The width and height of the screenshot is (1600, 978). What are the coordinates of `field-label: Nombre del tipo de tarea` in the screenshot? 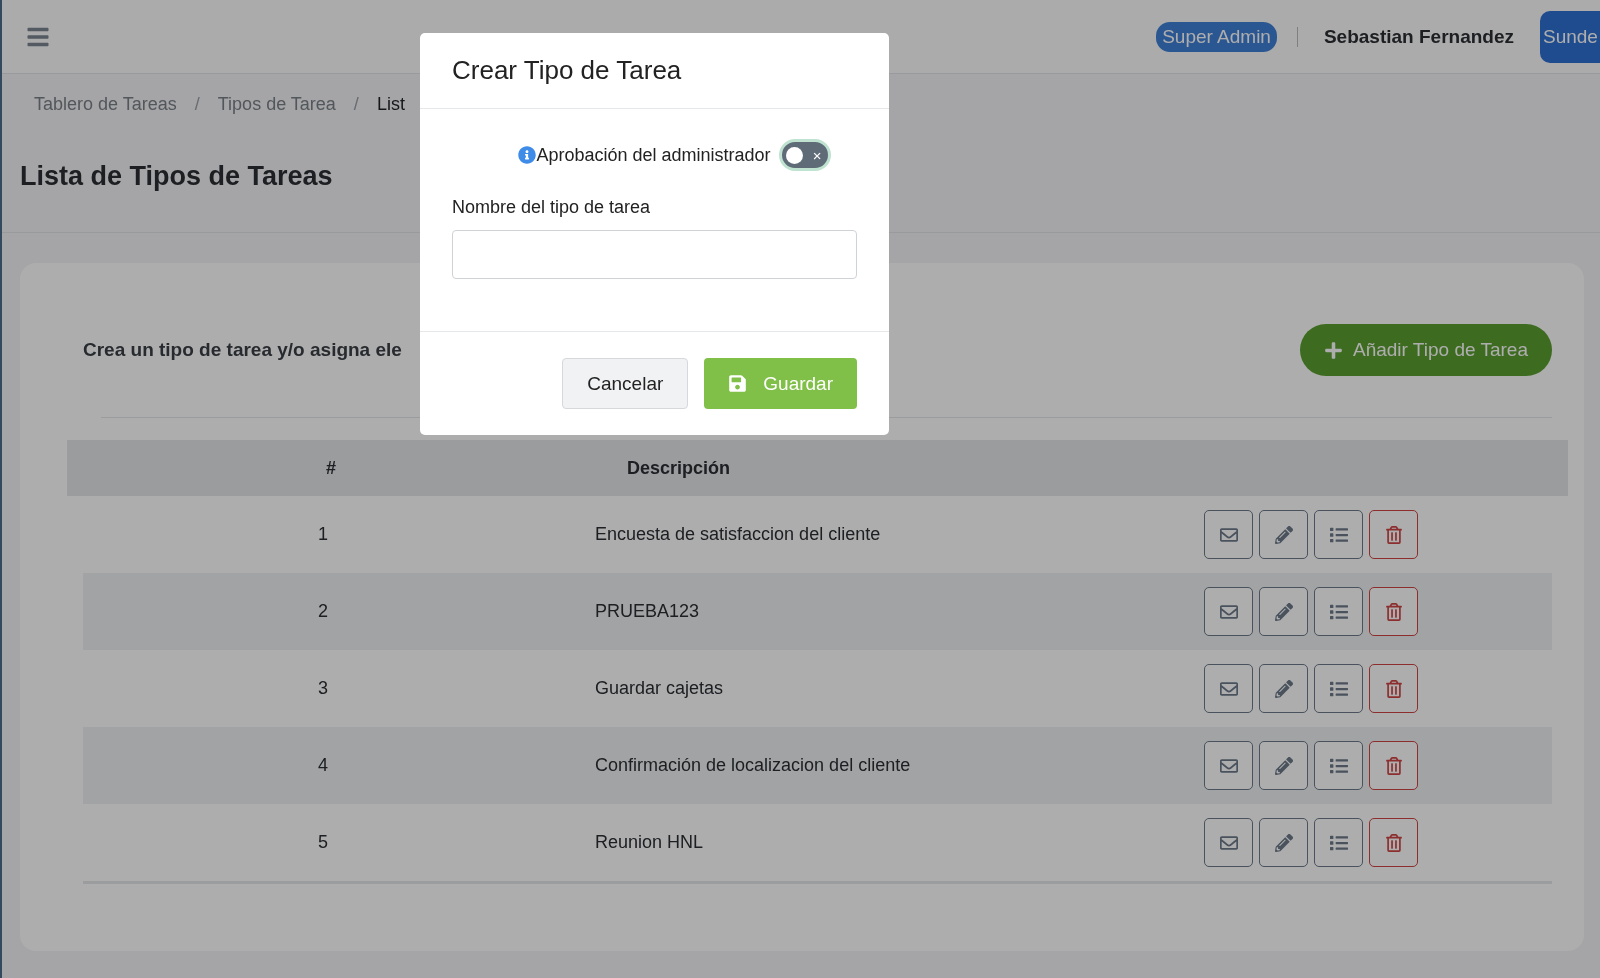 It's located at (552, 207).